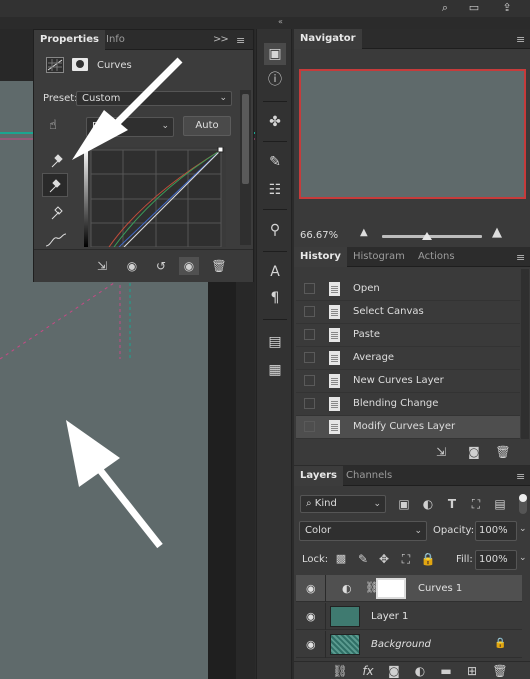 This screenshot has height=679, width=530. Describe the element at coordinates (472, 670) in the screenshot. I see `new-layer-icon: ⊞` at that location.